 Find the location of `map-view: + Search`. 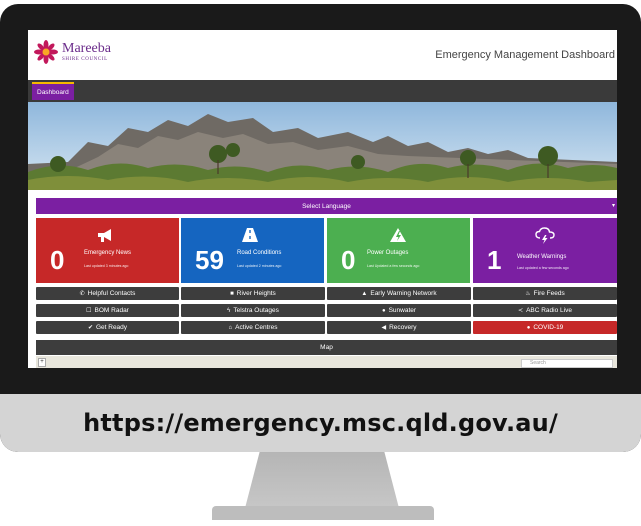

map-view: + Search is located at coordinates (326, 362).